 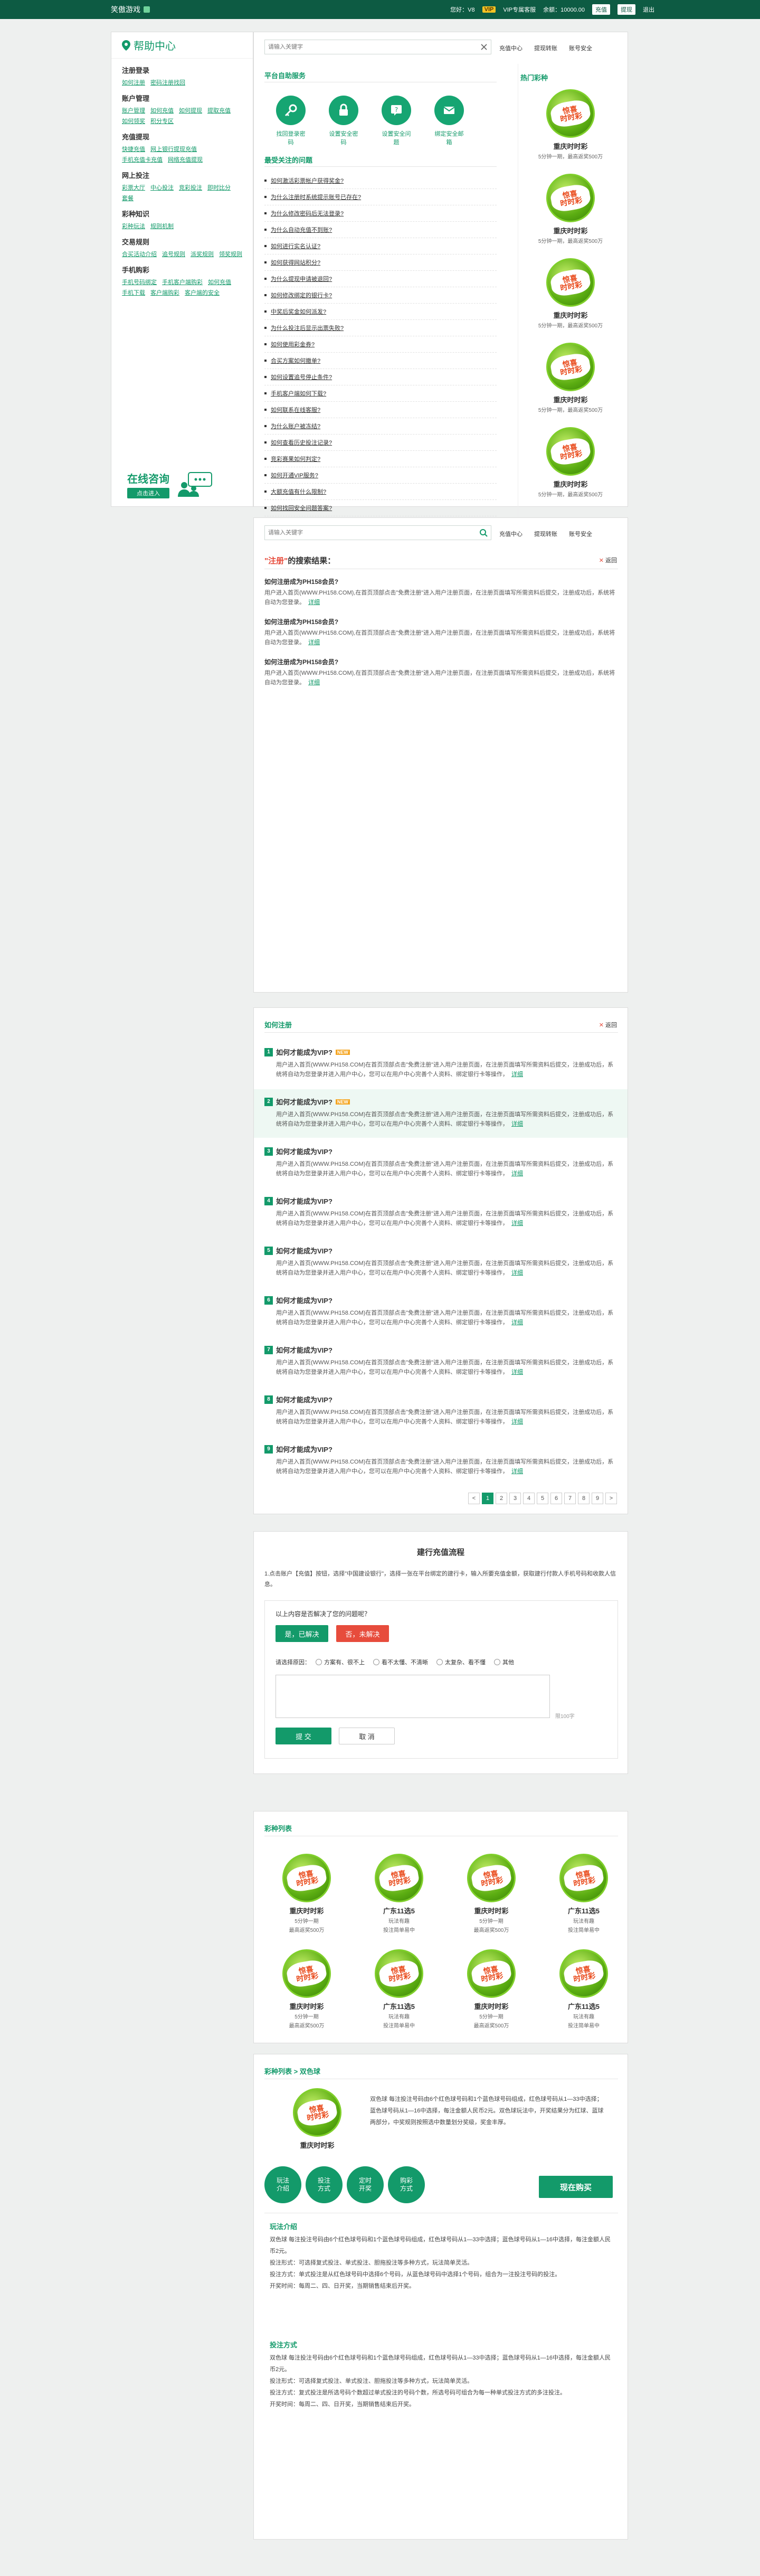 I want to click on faq-question-link: 为什么账户被冻结?, so click(x=380, y=426).